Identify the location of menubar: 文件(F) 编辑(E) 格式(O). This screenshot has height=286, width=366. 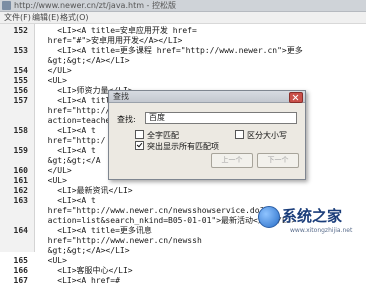
(183, 18).